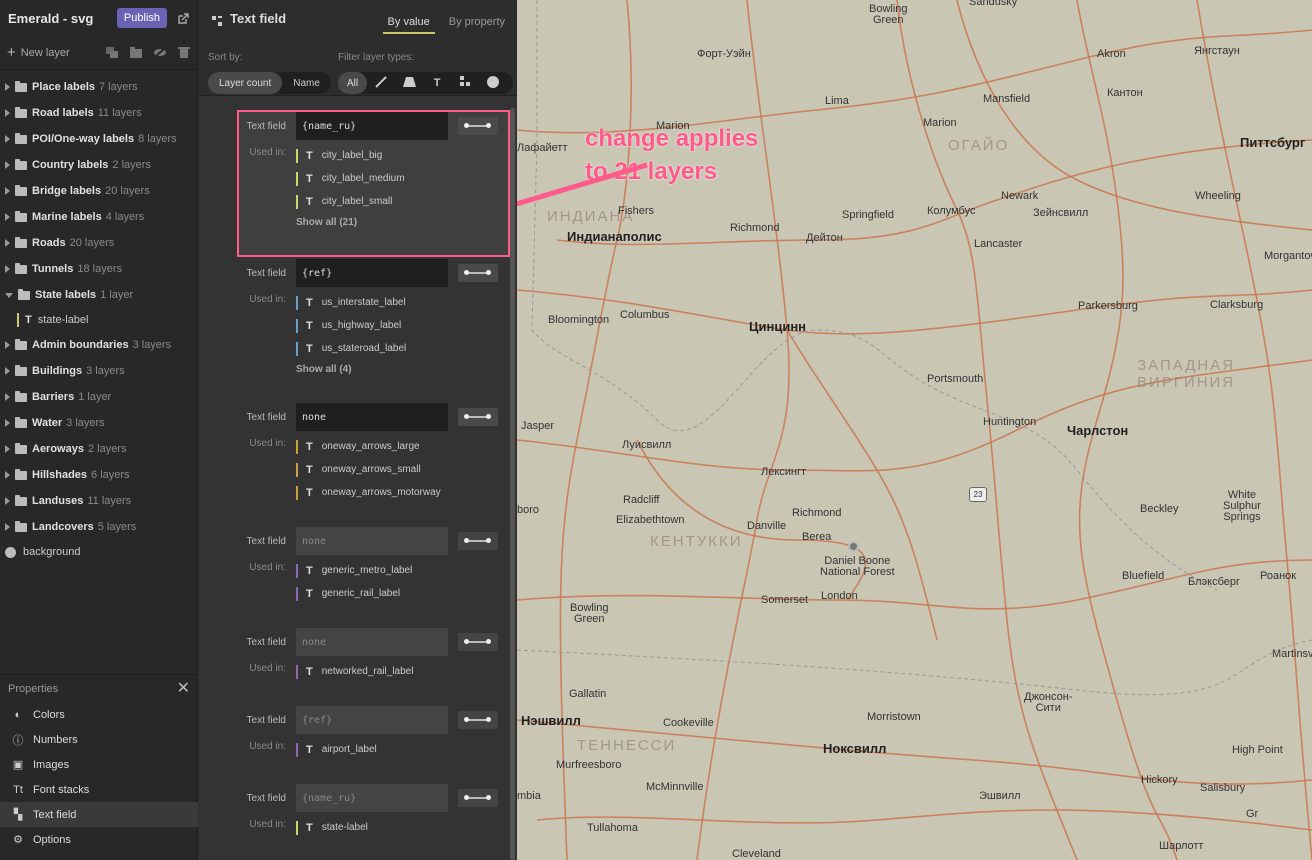  Describe the element at coordinates (99, 714) in the screenshot. I see `property-colors: ◐ Colors` at that location.